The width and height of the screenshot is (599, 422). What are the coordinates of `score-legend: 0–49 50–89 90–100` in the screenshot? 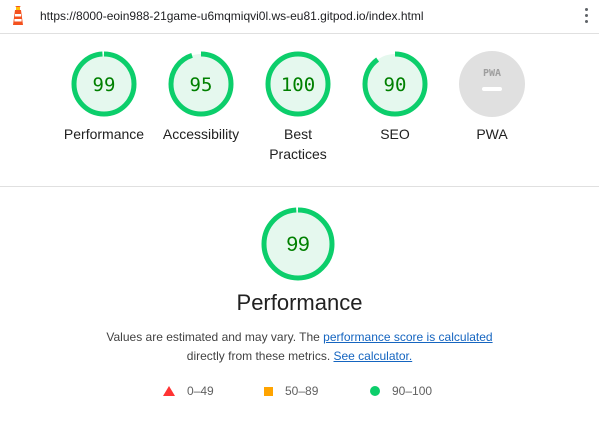 It's located at (299, 393).